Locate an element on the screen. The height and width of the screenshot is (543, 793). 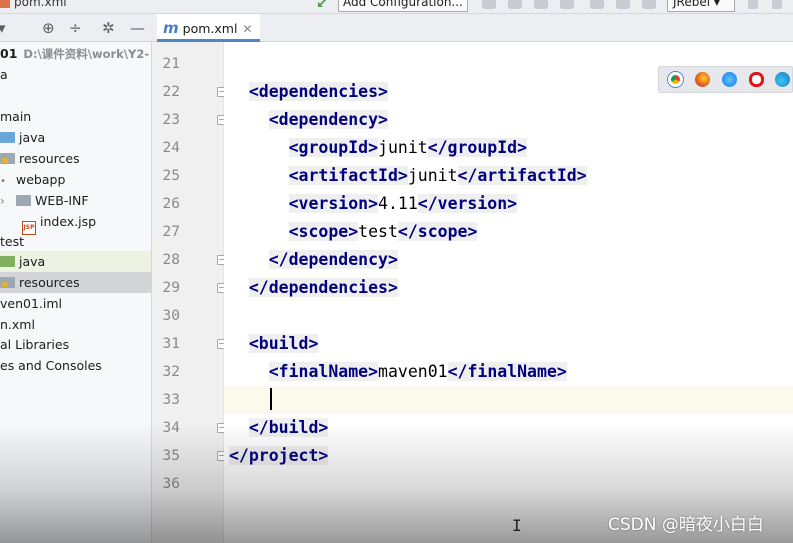
code-line: <build> is located at coordinates (511, 344).